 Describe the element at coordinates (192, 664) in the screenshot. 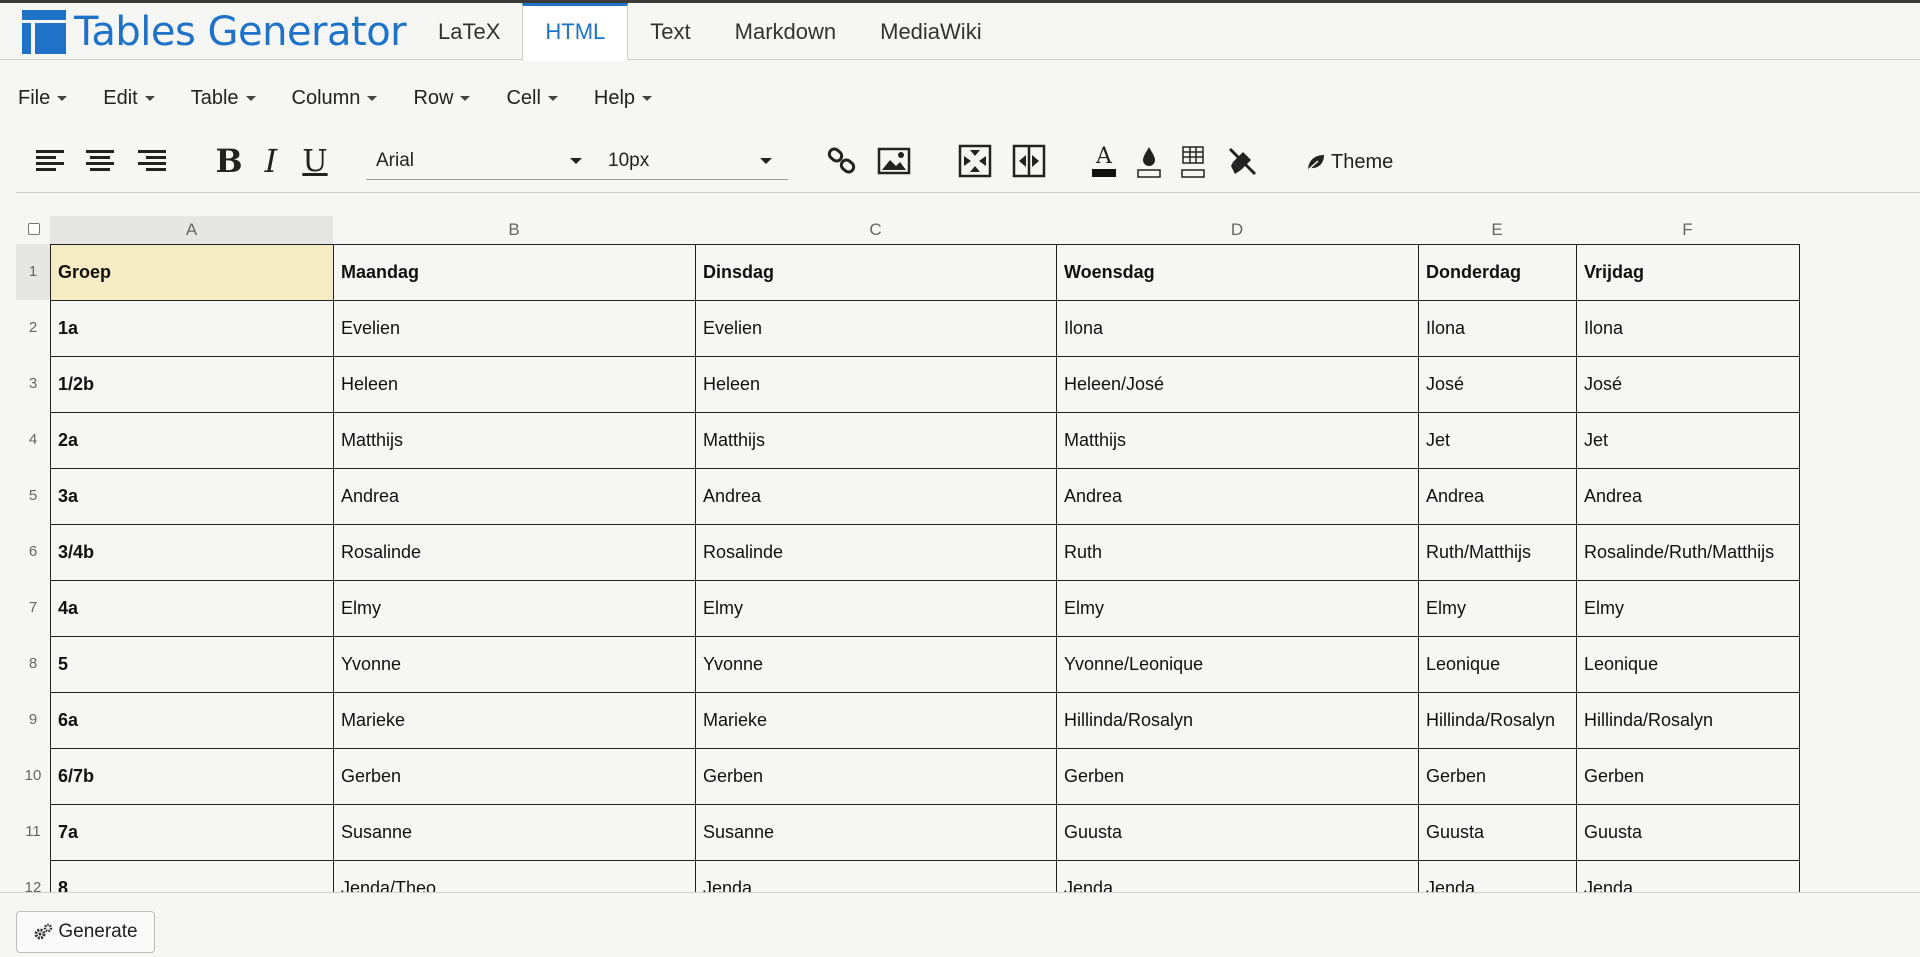

I see `table-cell: 5` at that location.